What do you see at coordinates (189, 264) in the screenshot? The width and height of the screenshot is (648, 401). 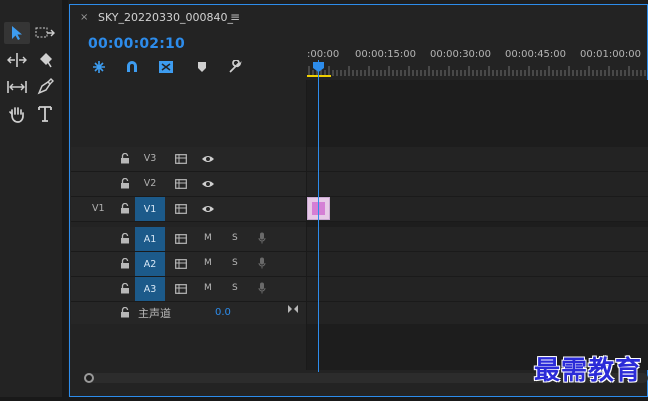 I see `track-header-a2` at bounding box center [189, 264].